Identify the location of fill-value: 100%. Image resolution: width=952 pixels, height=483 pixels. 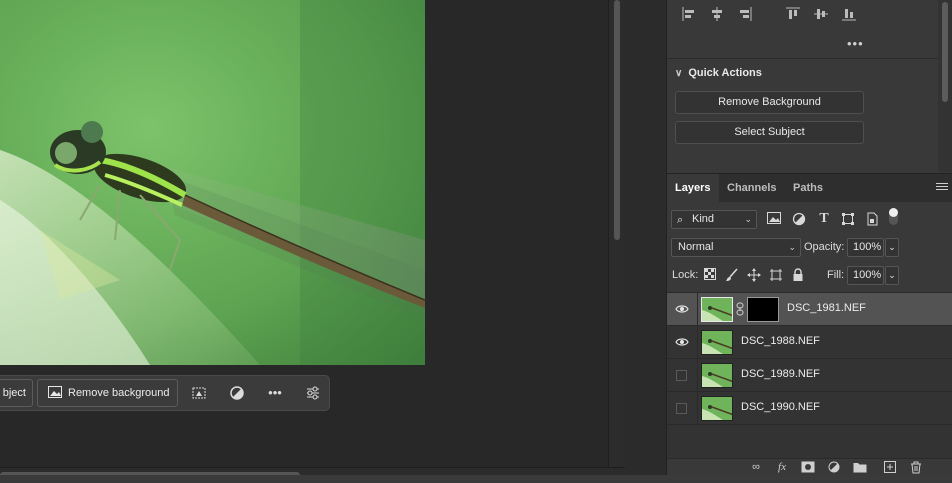
(867, 275).